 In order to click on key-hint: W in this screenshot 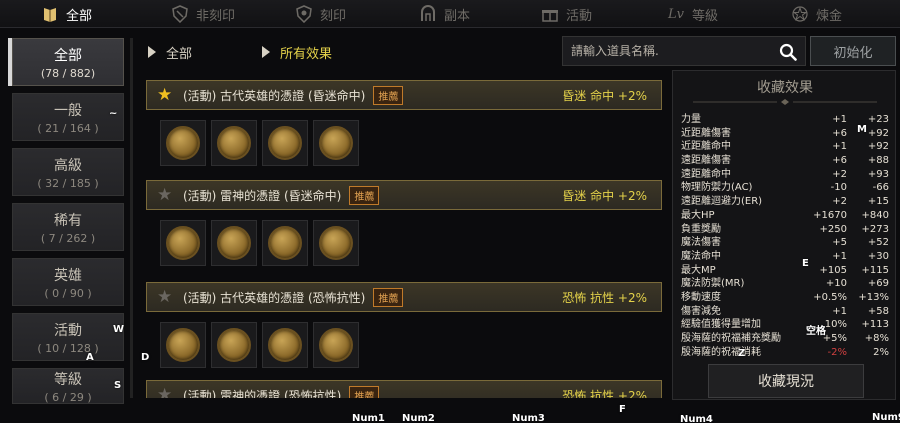, I will do `click(119, 329)`.